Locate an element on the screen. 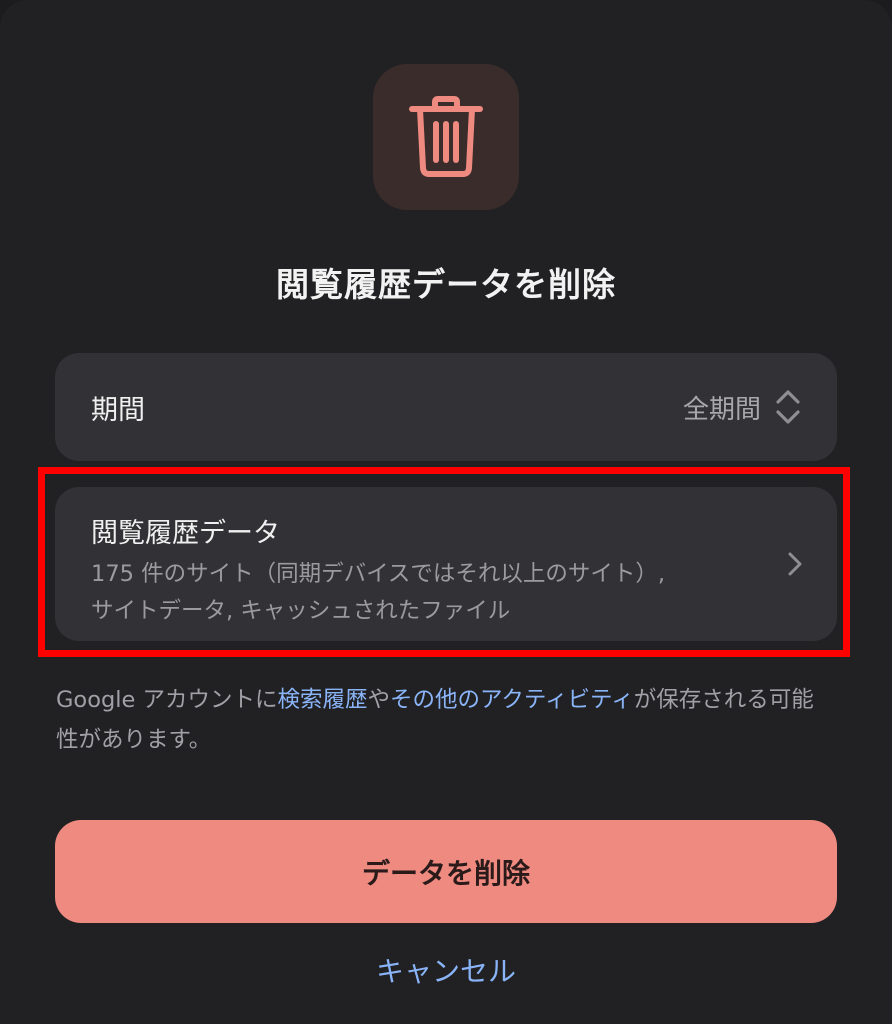 The height and width of the screenshot is (1024, 892). period-selector: 期間 全期間 is located at coordinates (446, 407).